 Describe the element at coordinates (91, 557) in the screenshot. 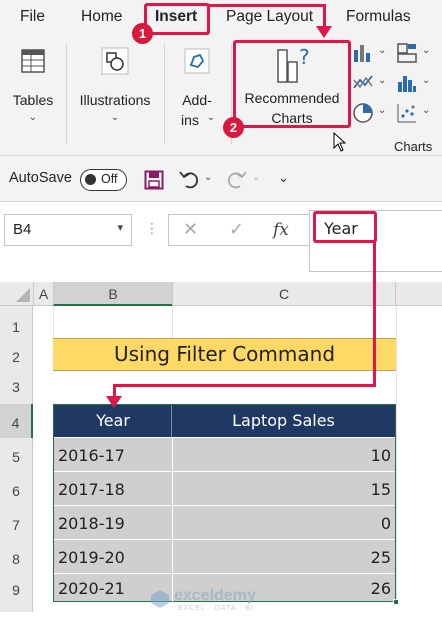

I see `cell-year: 2019-20` at that location.